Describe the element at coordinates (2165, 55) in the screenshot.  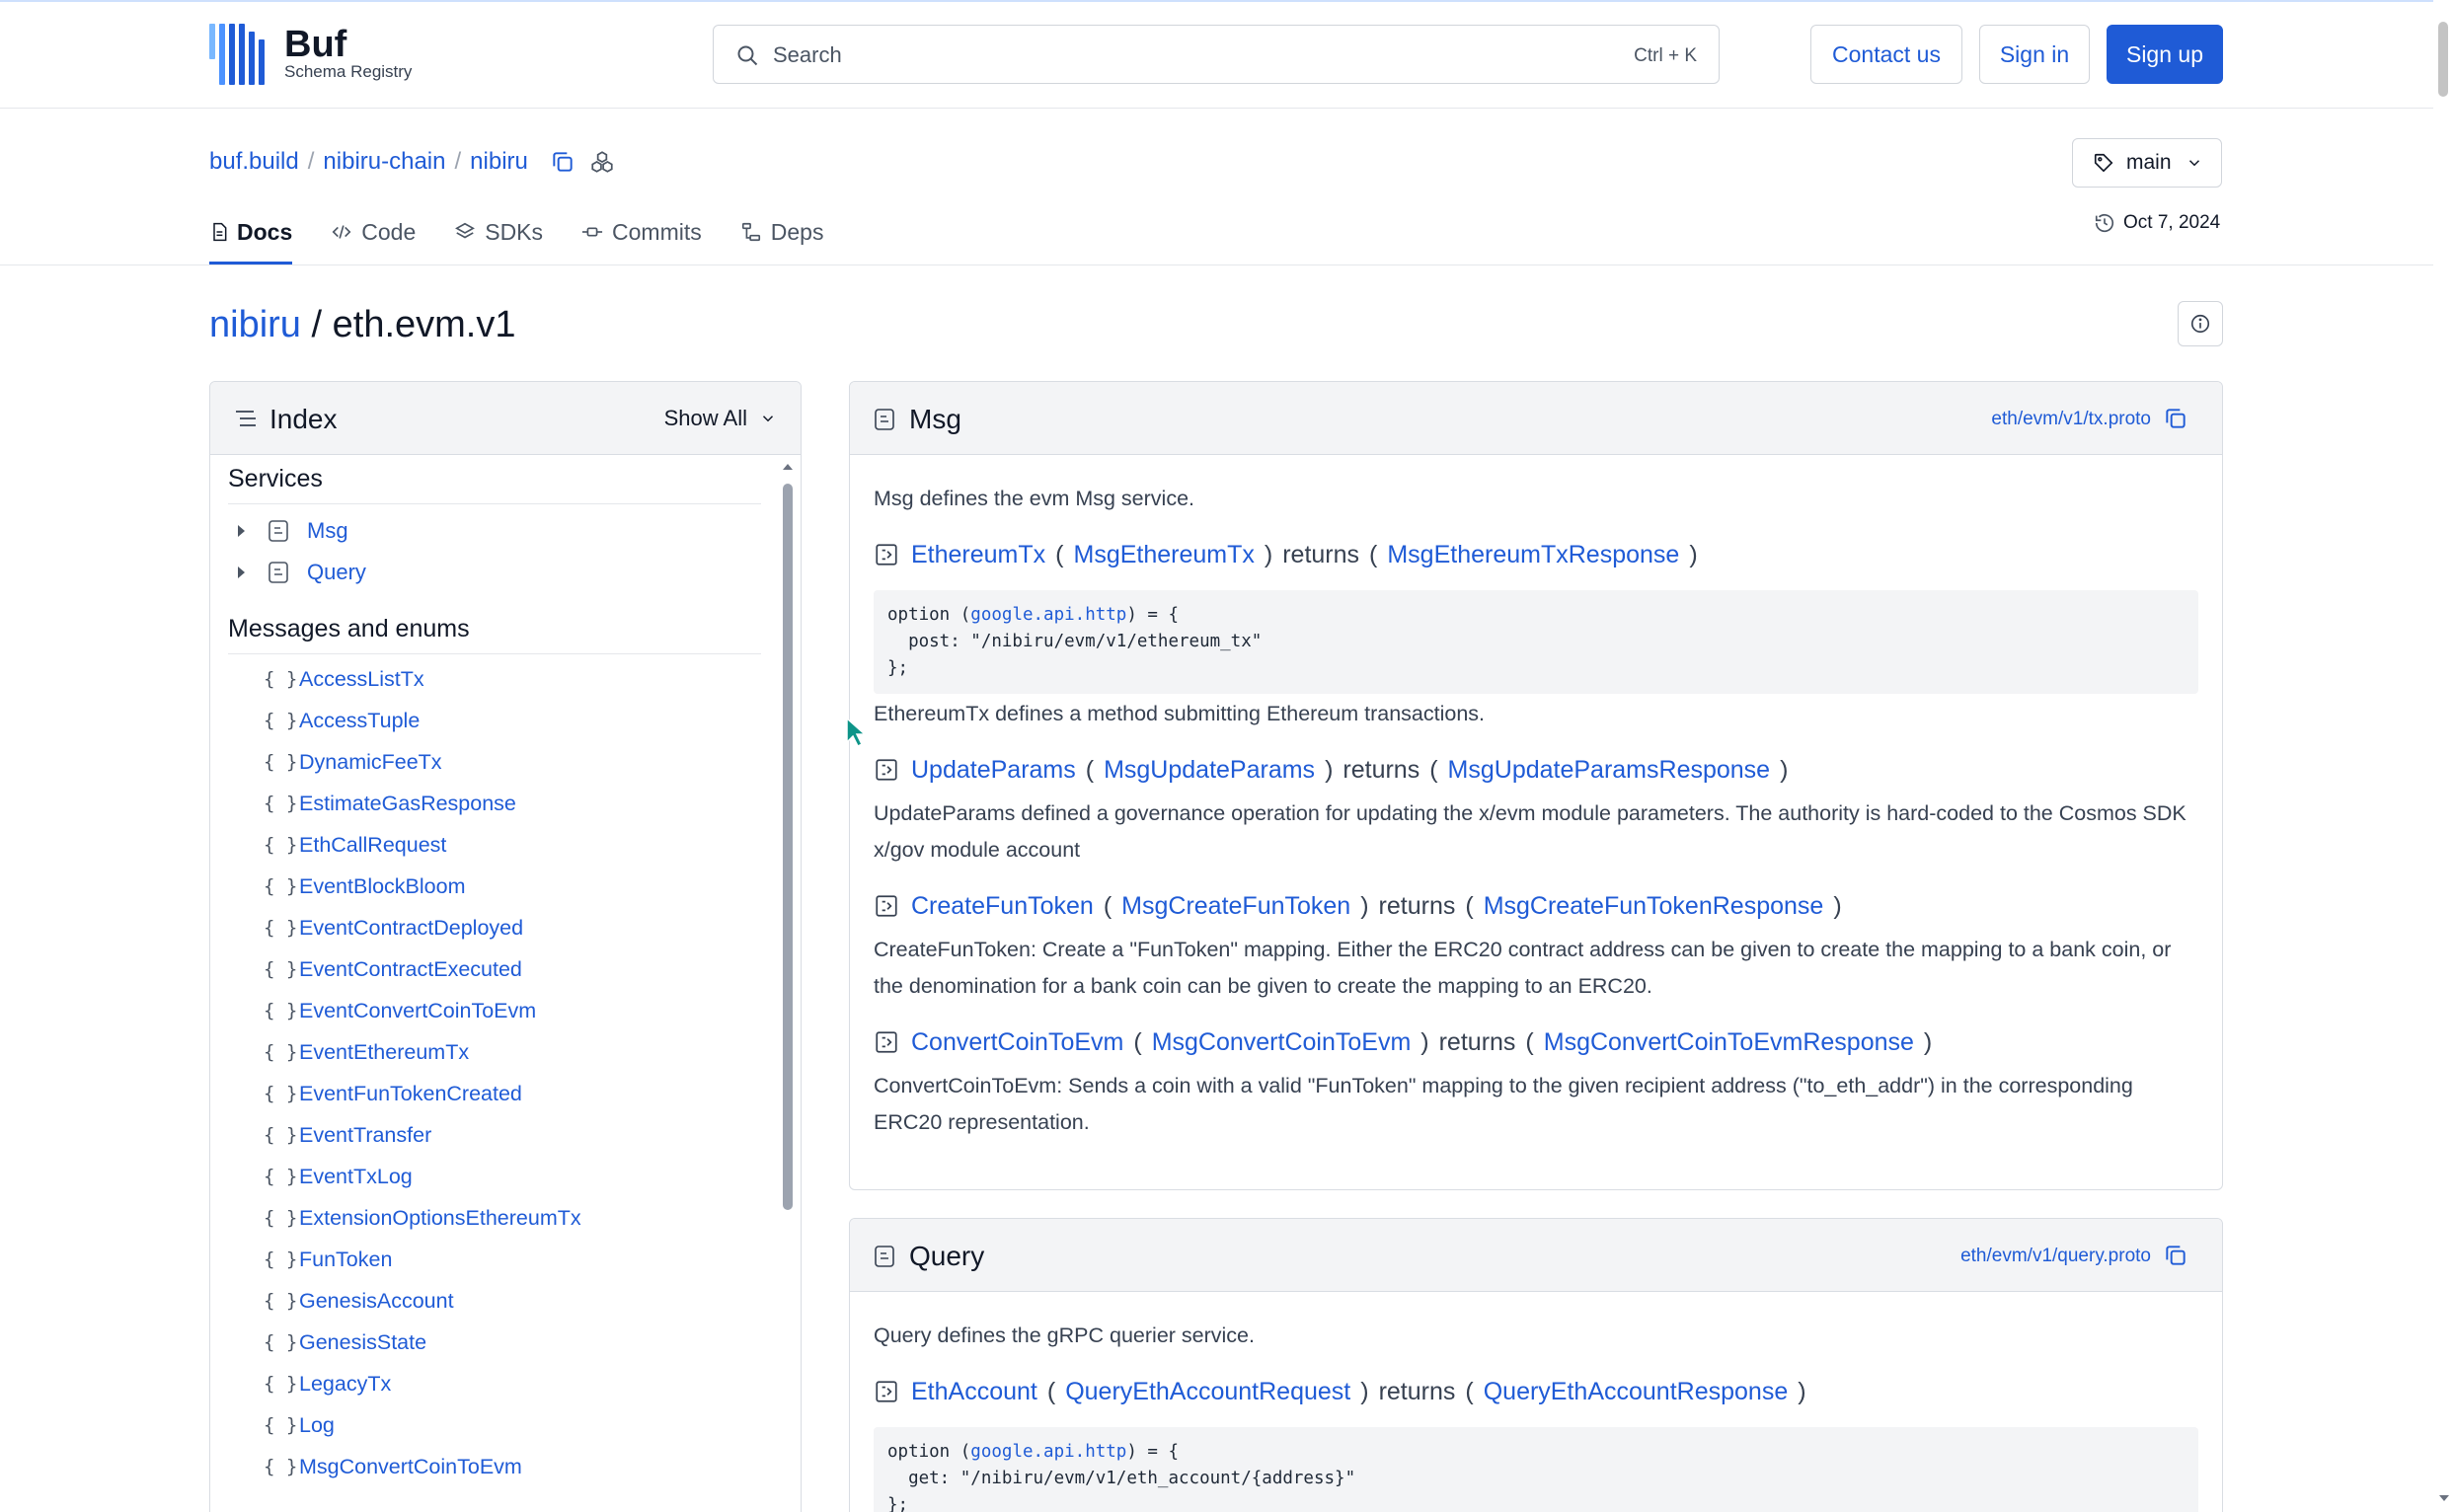
I see `sign-up-button: Sign up` at that location.